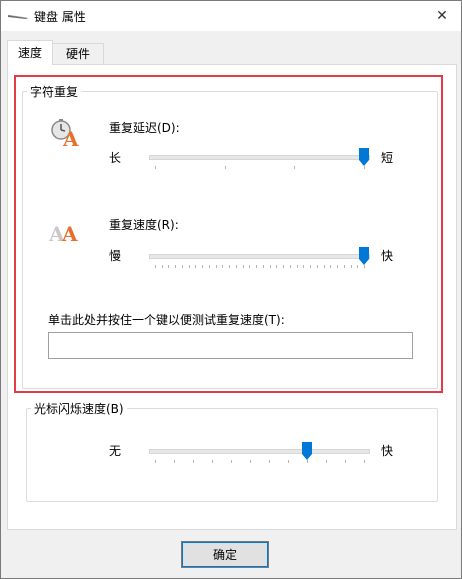 The height and width of the screenshot is (579, 462). I want to click on ok-button: 确定, so click(225, 554).